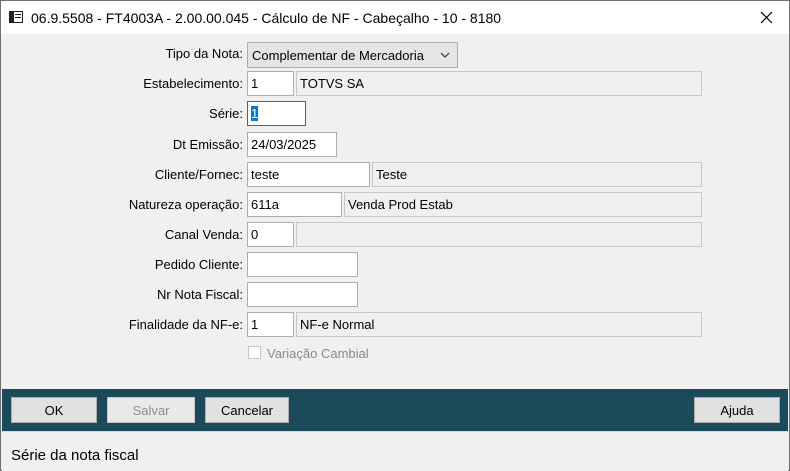  I want to click on cliente-code-input: teste, so click(308, 174).